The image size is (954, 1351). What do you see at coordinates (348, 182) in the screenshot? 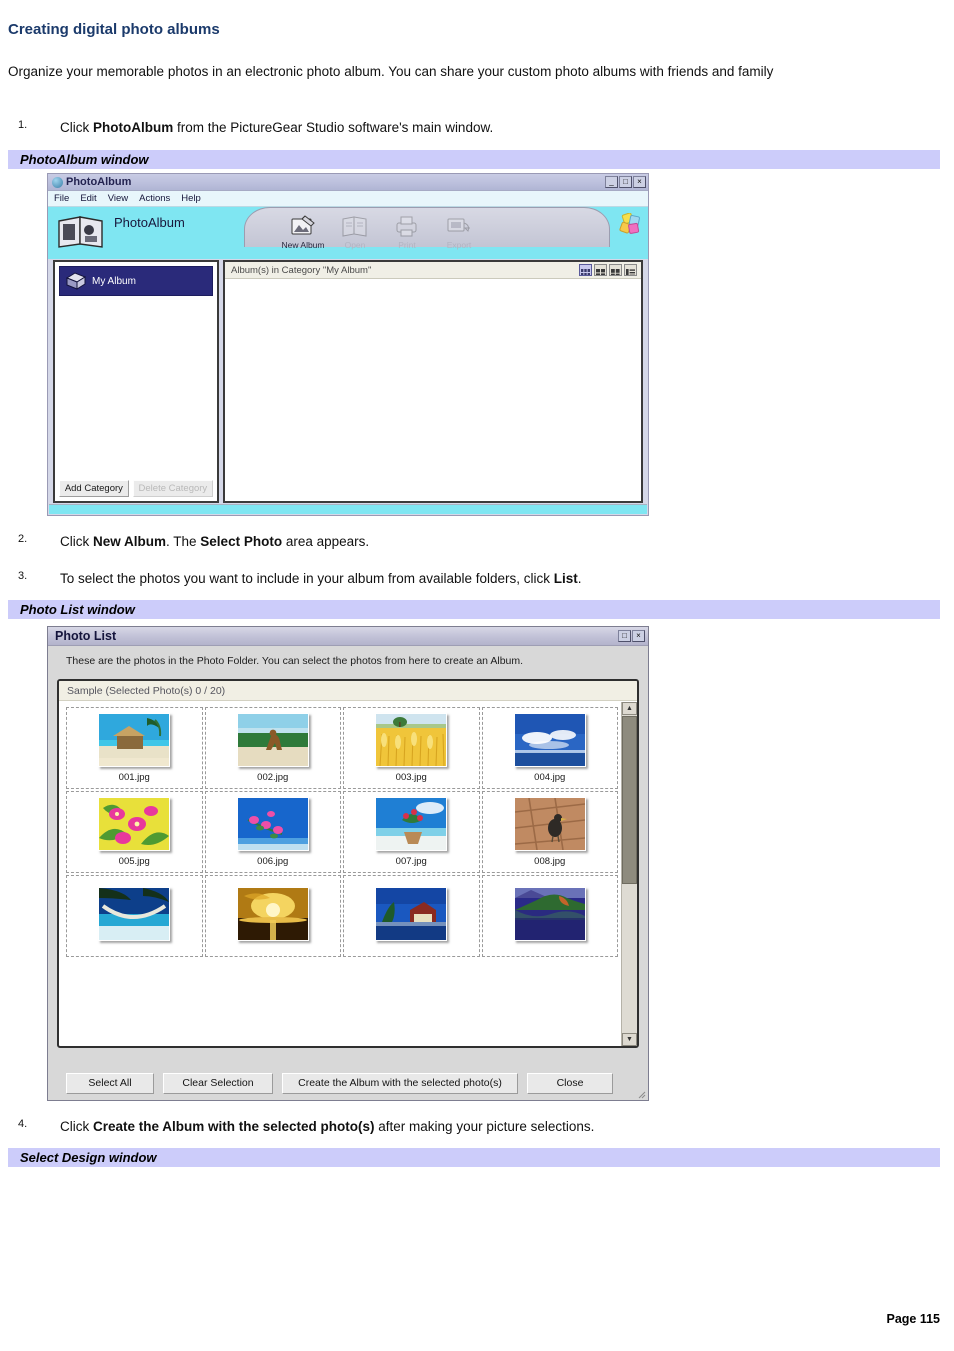
I see `photoalbum-titlebar: PhotoAlbum _ □ ×` at bounding box center [348, 182].